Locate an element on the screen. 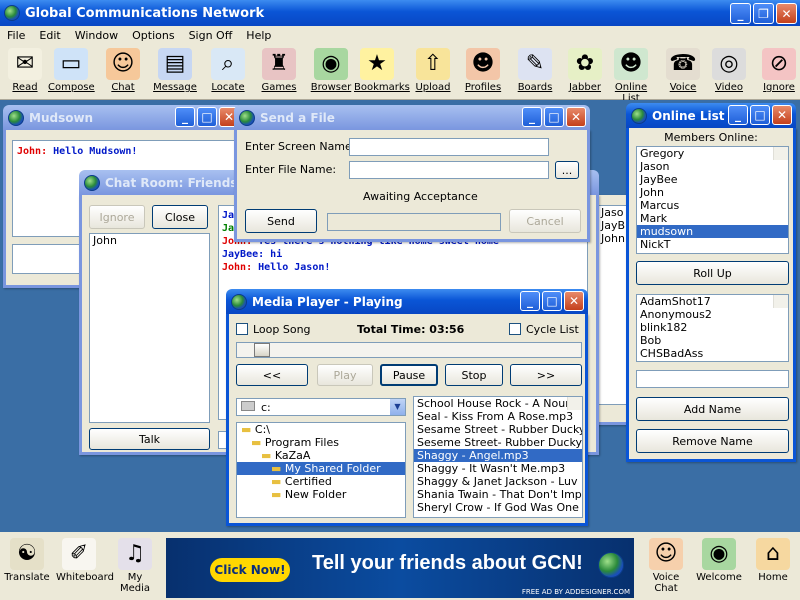  screen-name-input is located at coordinates (449, 147).